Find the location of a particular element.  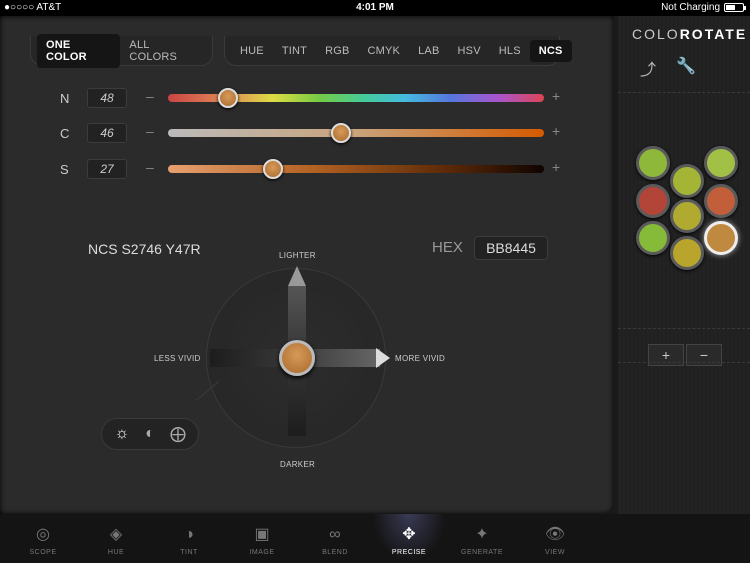

tab-hue: HUE is located at coordinates (252, 51).